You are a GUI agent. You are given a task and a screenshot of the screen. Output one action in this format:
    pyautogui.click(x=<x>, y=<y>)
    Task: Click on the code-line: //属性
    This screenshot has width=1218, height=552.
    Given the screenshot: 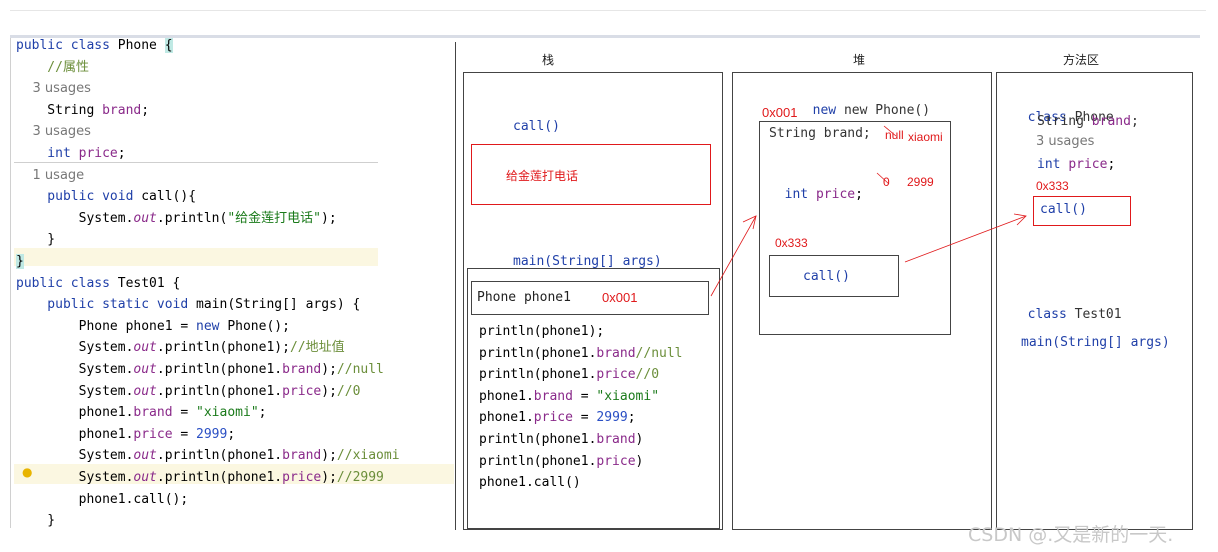 What is the action you would take?
    pyautogui.click(x=52, y=68)
    